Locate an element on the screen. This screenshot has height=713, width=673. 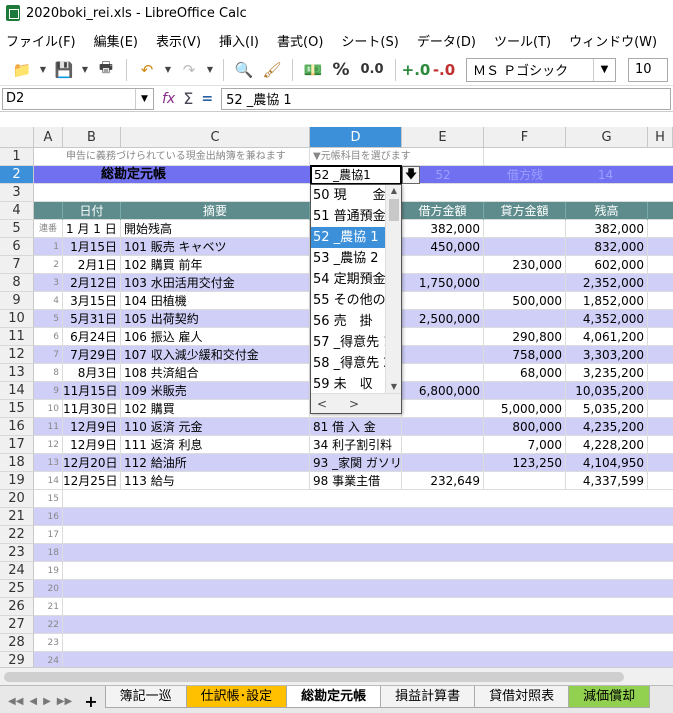
entry-description: 101 販売 キャベツ is located at coordinates (215, 247).